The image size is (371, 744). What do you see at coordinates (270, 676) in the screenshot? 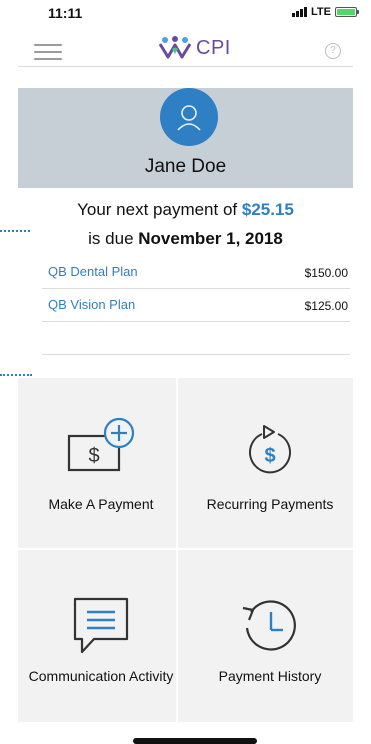
I see `tile-label: Payment History` at bounding box center [270, 676].